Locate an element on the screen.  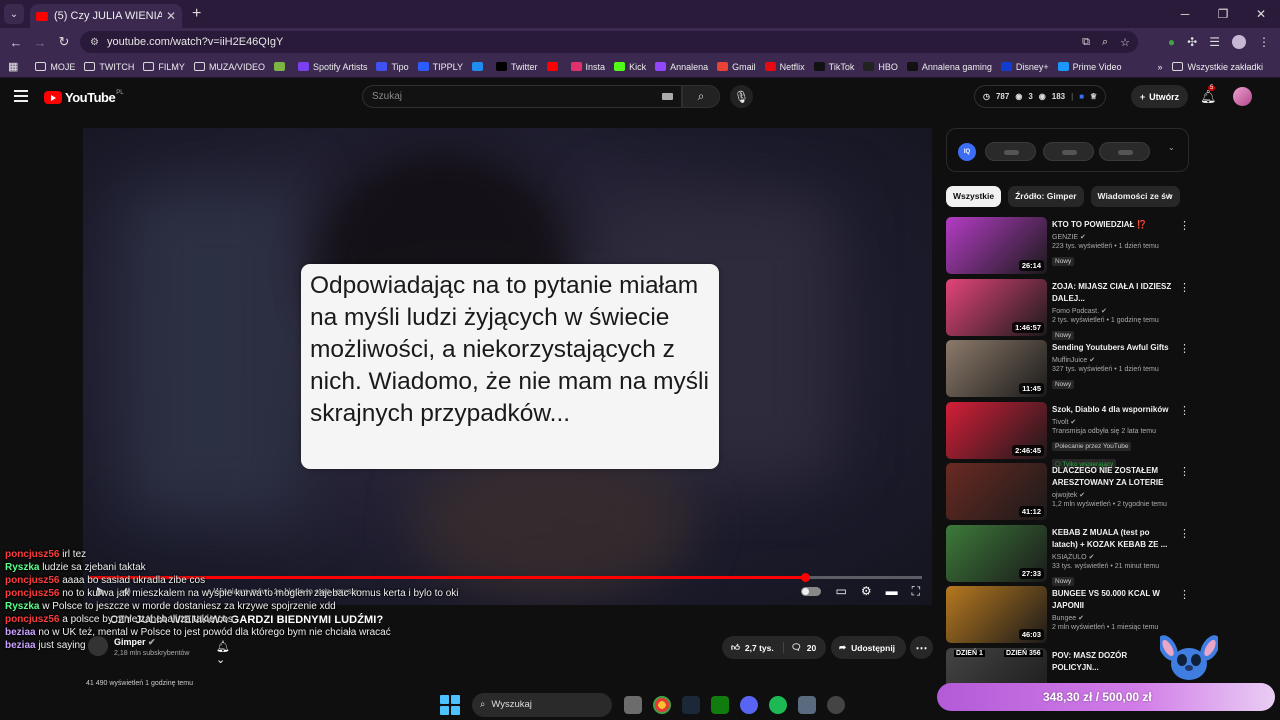
iq-extension-icon: IQ is located at coordinates (967, 152).